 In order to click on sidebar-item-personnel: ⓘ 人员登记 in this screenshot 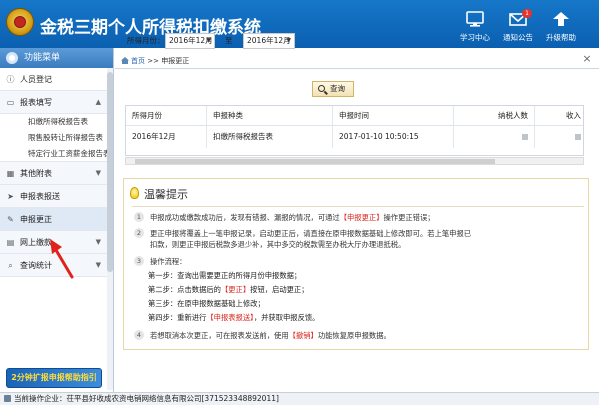, I will do `click(56, 79)`.